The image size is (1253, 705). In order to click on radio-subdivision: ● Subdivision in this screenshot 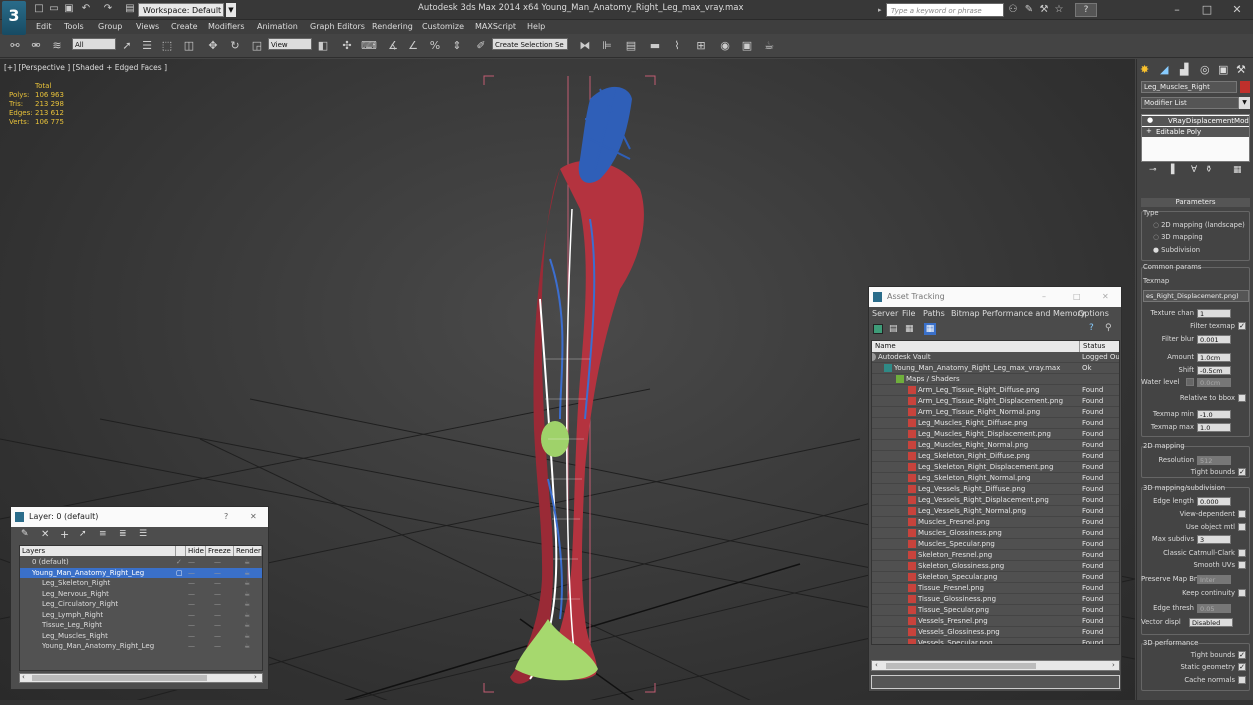, I will do `click(1195, 250)`.